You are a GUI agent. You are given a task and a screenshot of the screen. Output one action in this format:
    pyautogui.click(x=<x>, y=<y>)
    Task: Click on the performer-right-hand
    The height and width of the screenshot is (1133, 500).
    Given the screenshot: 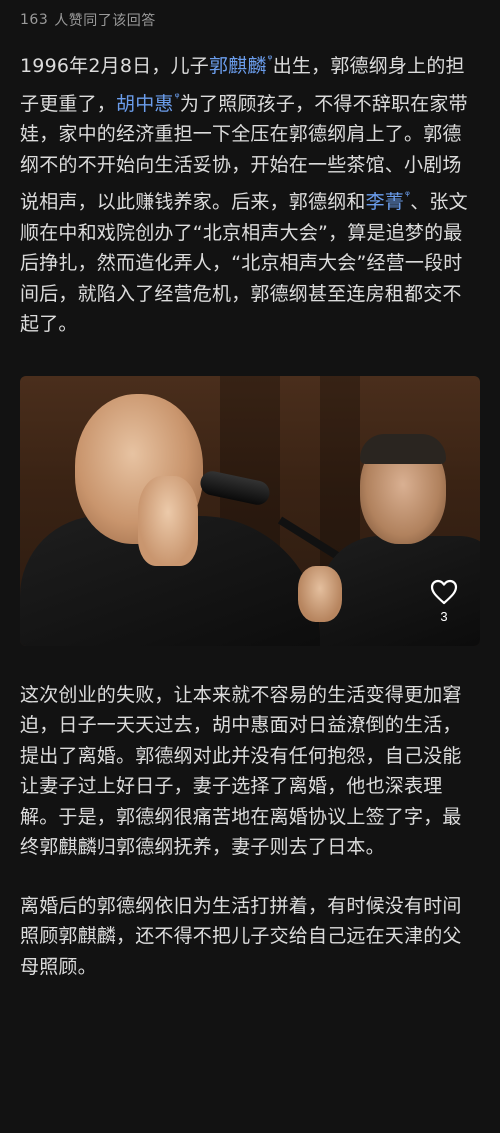 What is the action you would take?
    pyautogui.click(x=320, y=593)
    